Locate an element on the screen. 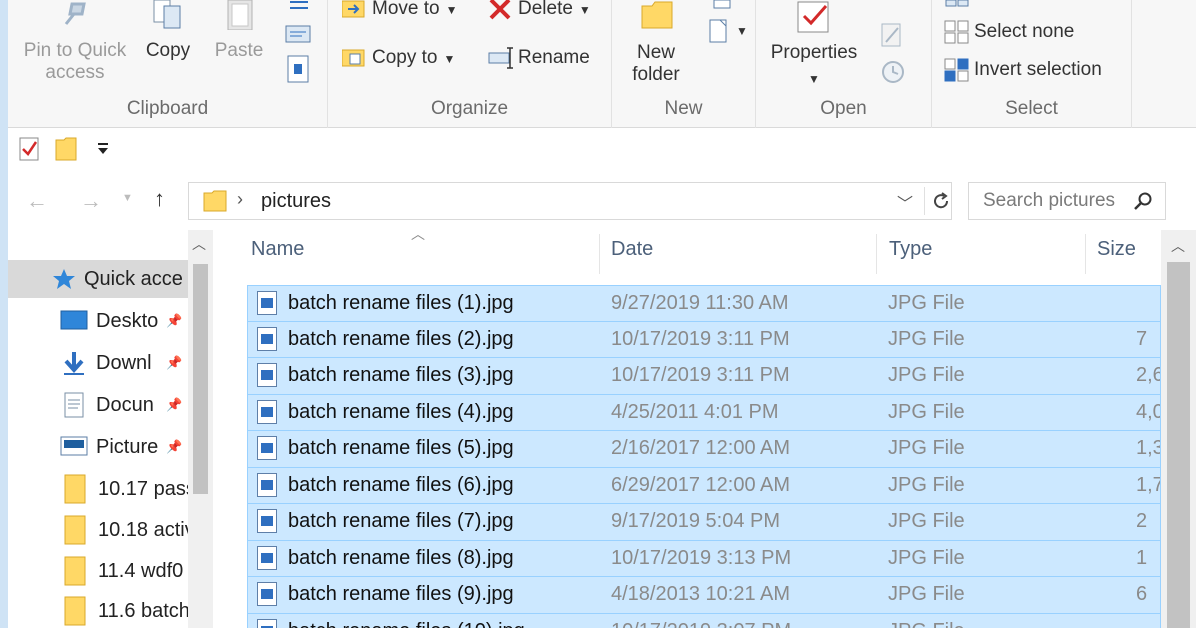 The width and height of the screenshot is (1196, 628). nav-item-desktop: Deskto 📌 is located at coordinates (98, 321).